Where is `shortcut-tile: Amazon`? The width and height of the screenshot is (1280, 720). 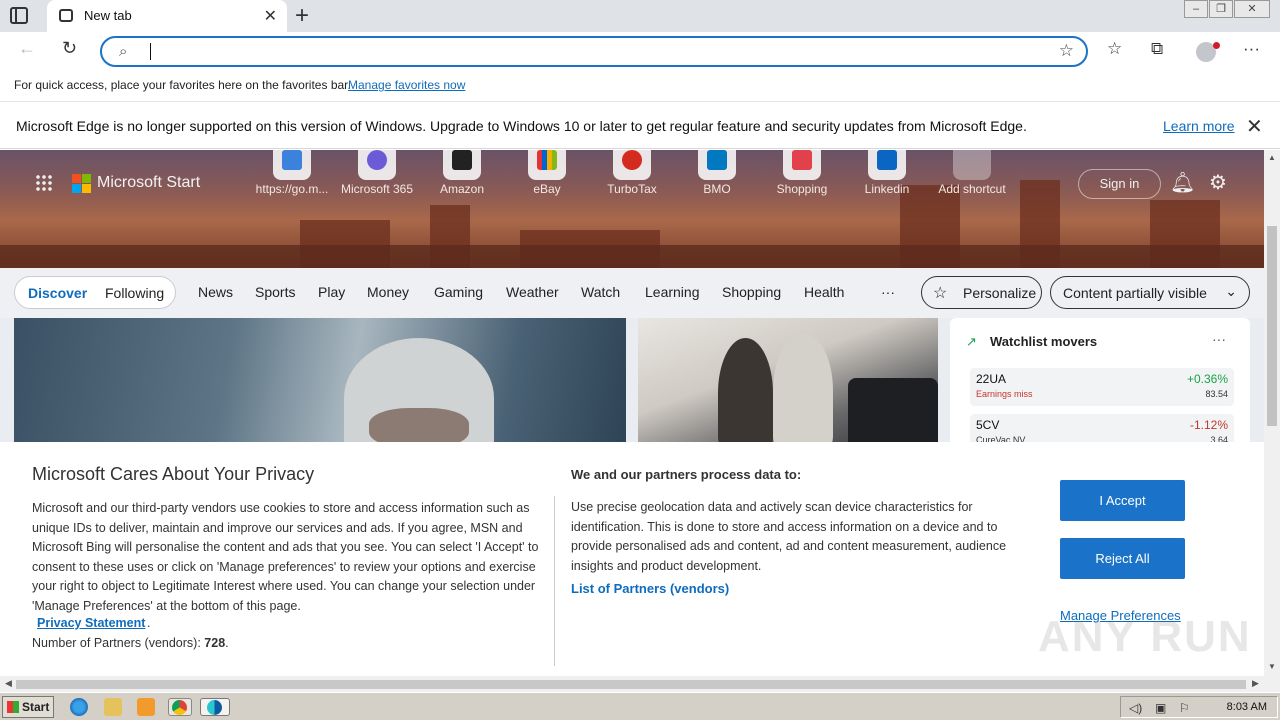 shortcut-tile: Amazon is located at coordinates (462, 173).